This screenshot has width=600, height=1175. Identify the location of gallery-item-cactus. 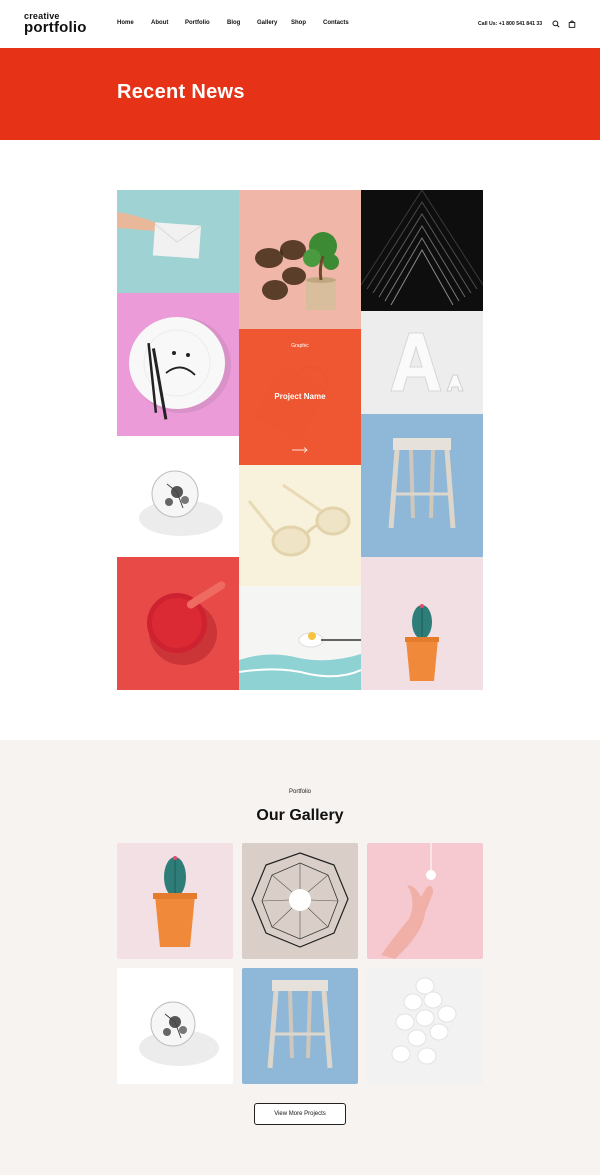
(175, 901).